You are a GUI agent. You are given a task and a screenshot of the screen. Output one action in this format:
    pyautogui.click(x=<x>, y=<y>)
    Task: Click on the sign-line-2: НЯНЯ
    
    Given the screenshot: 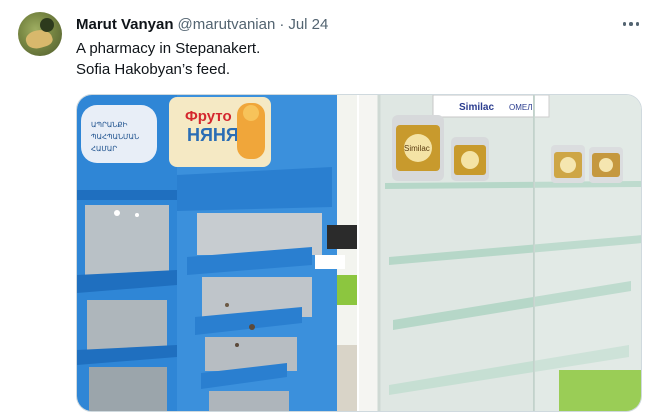 What is the action you would take?
    pyautogui.click(x=213, y=135)
    